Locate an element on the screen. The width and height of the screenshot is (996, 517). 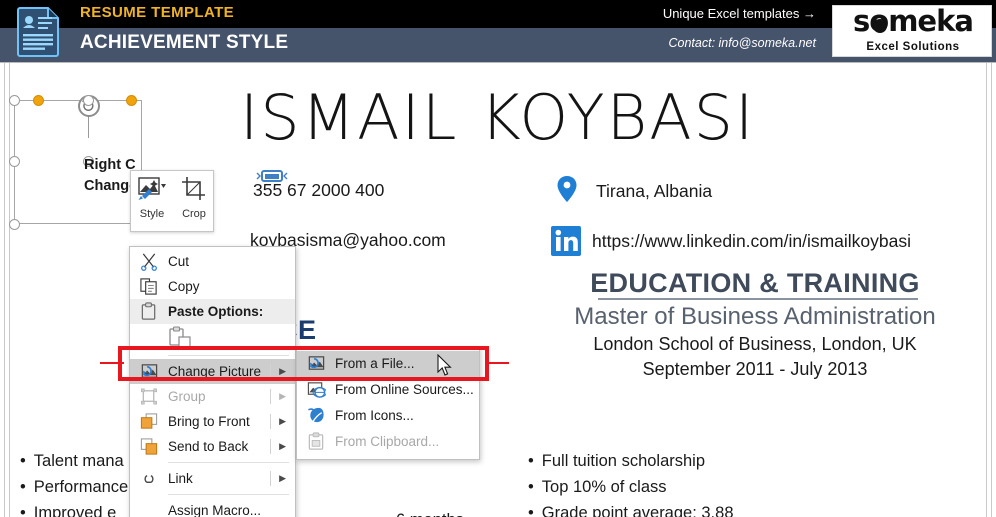
adjust-handle-top-left is located at coordinates (38, 100).